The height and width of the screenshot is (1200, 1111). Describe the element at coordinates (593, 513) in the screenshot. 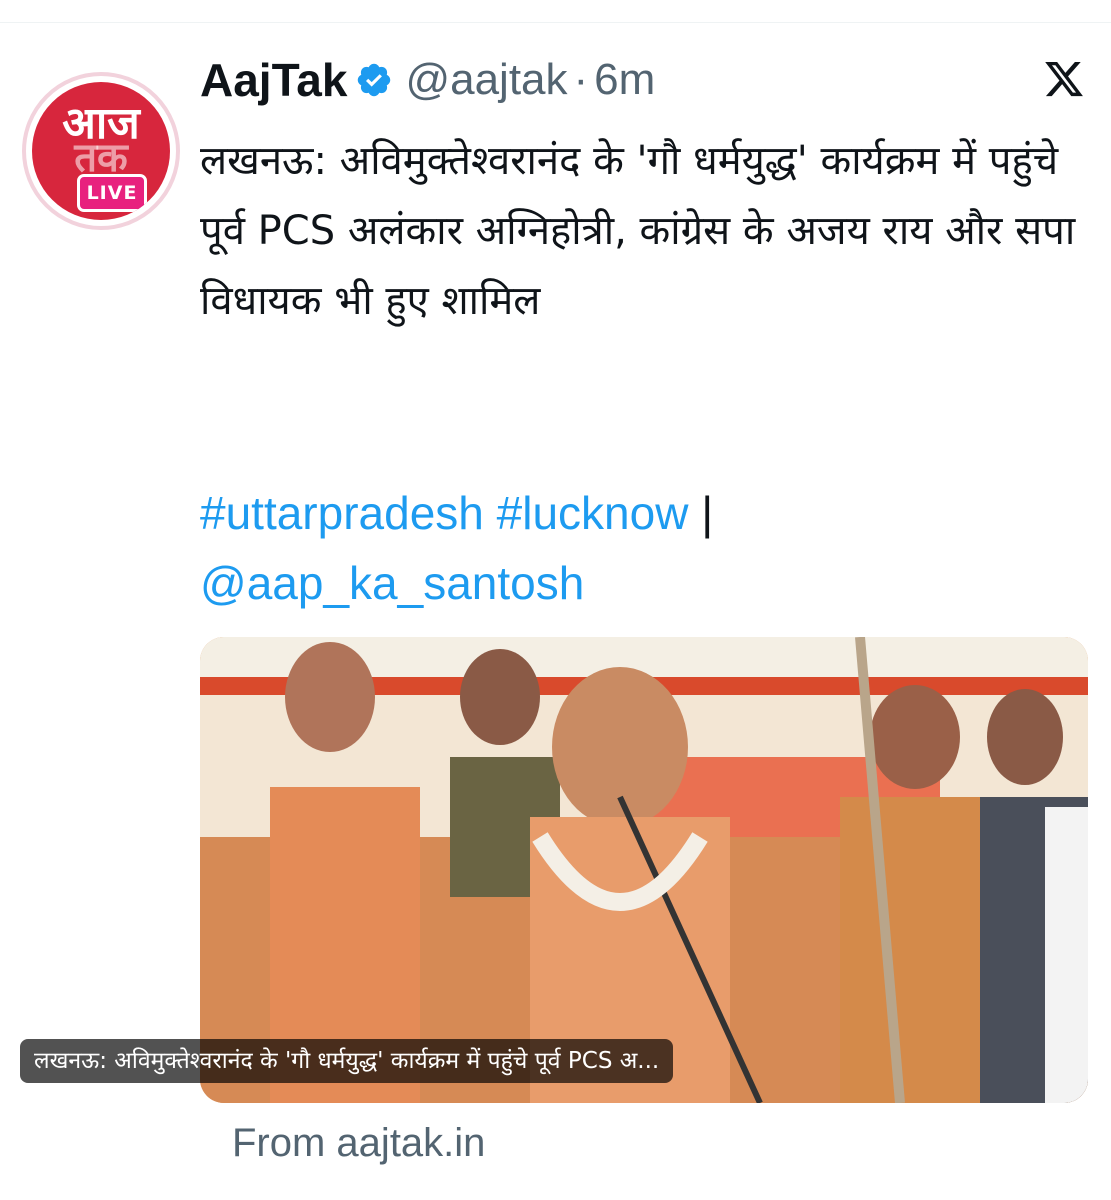

I see `hashtag-lucknow: #lucknow` at that location.